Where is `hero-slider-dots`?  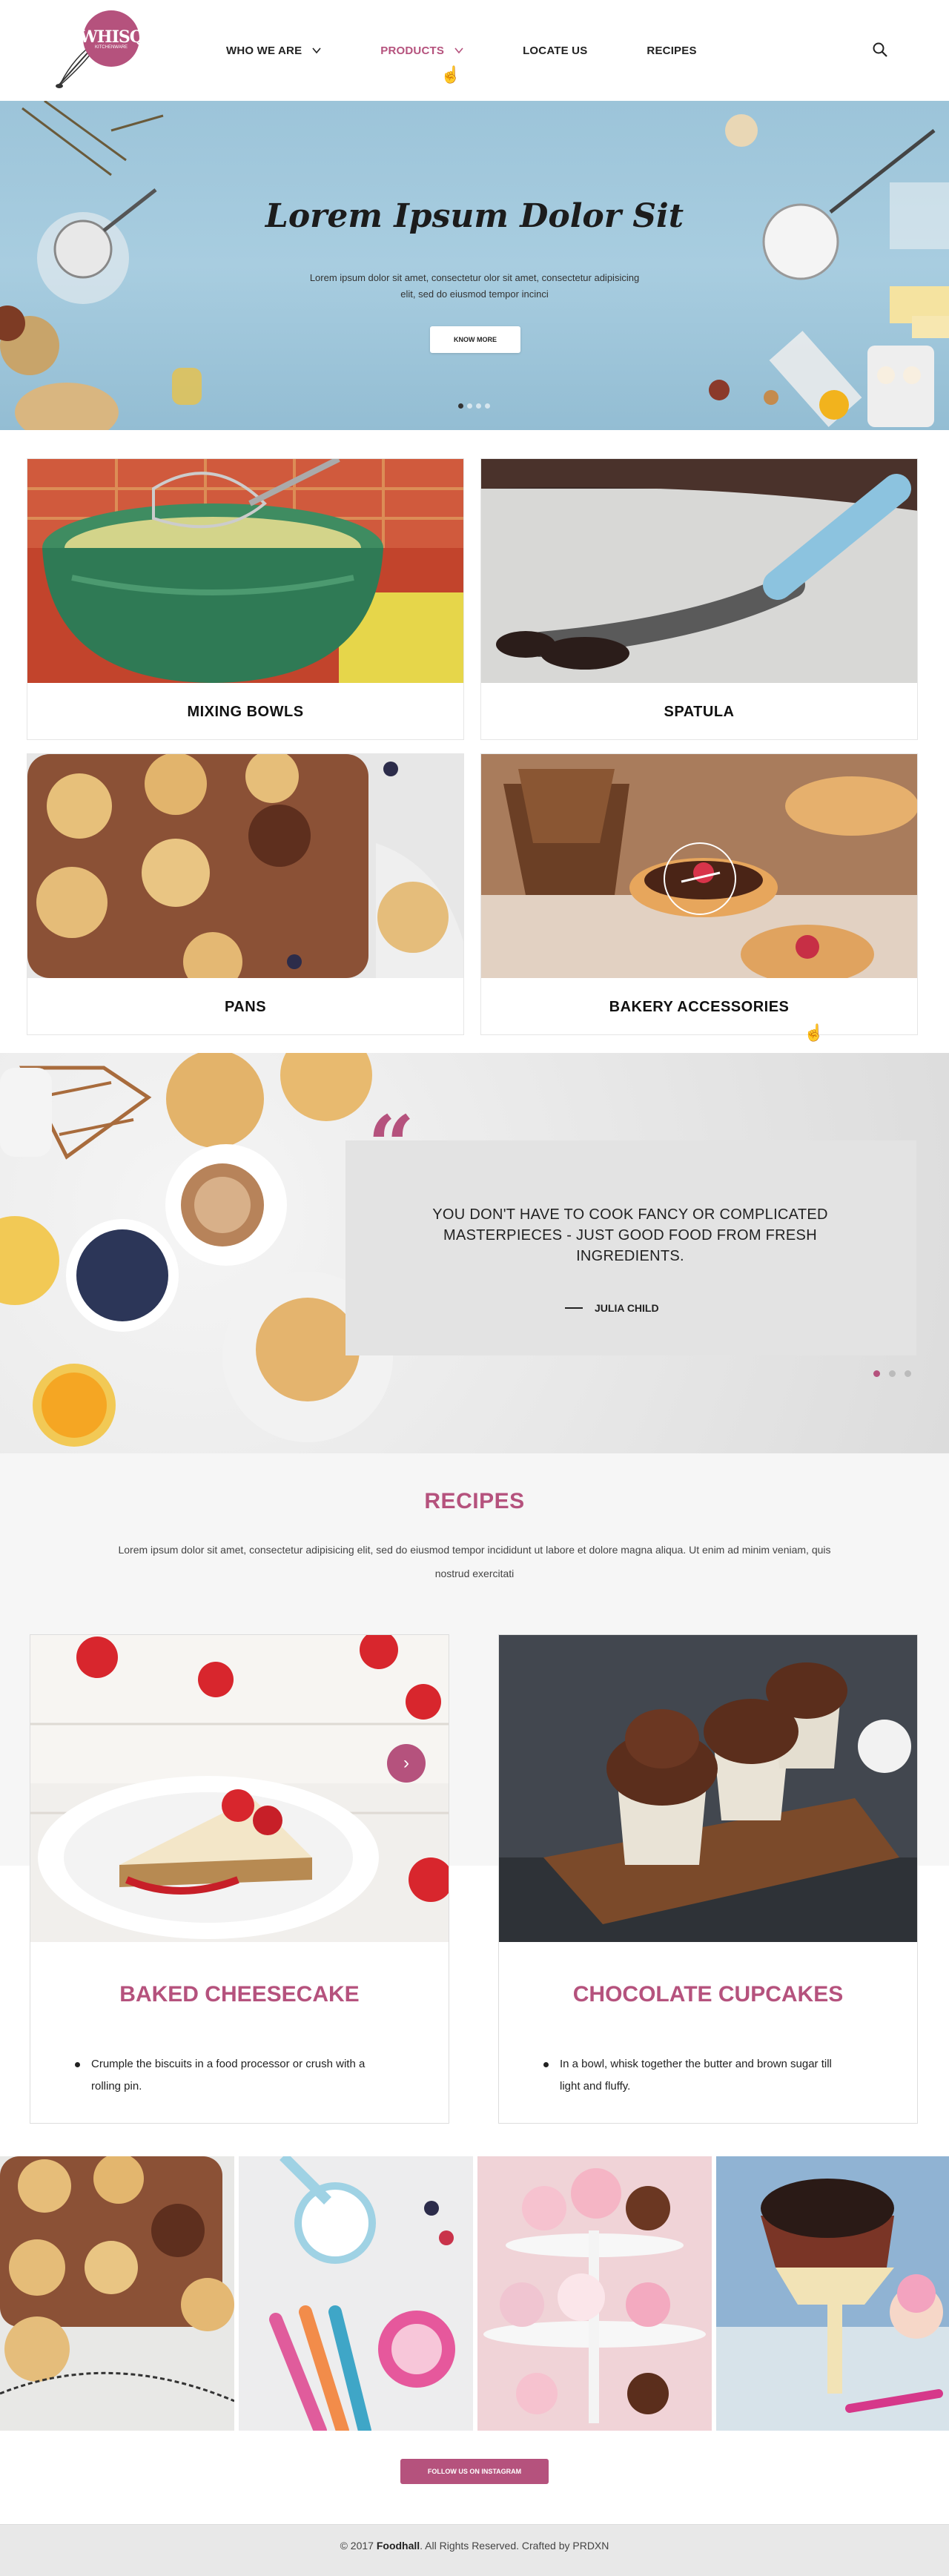
hero-slider-dots is located at coordinates (474, 406).